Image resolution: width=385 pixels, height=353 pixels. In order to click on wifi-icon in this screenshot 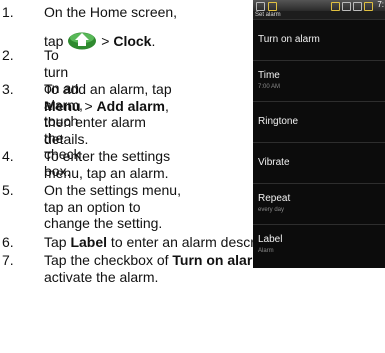, I will do `click(335, 6)`.